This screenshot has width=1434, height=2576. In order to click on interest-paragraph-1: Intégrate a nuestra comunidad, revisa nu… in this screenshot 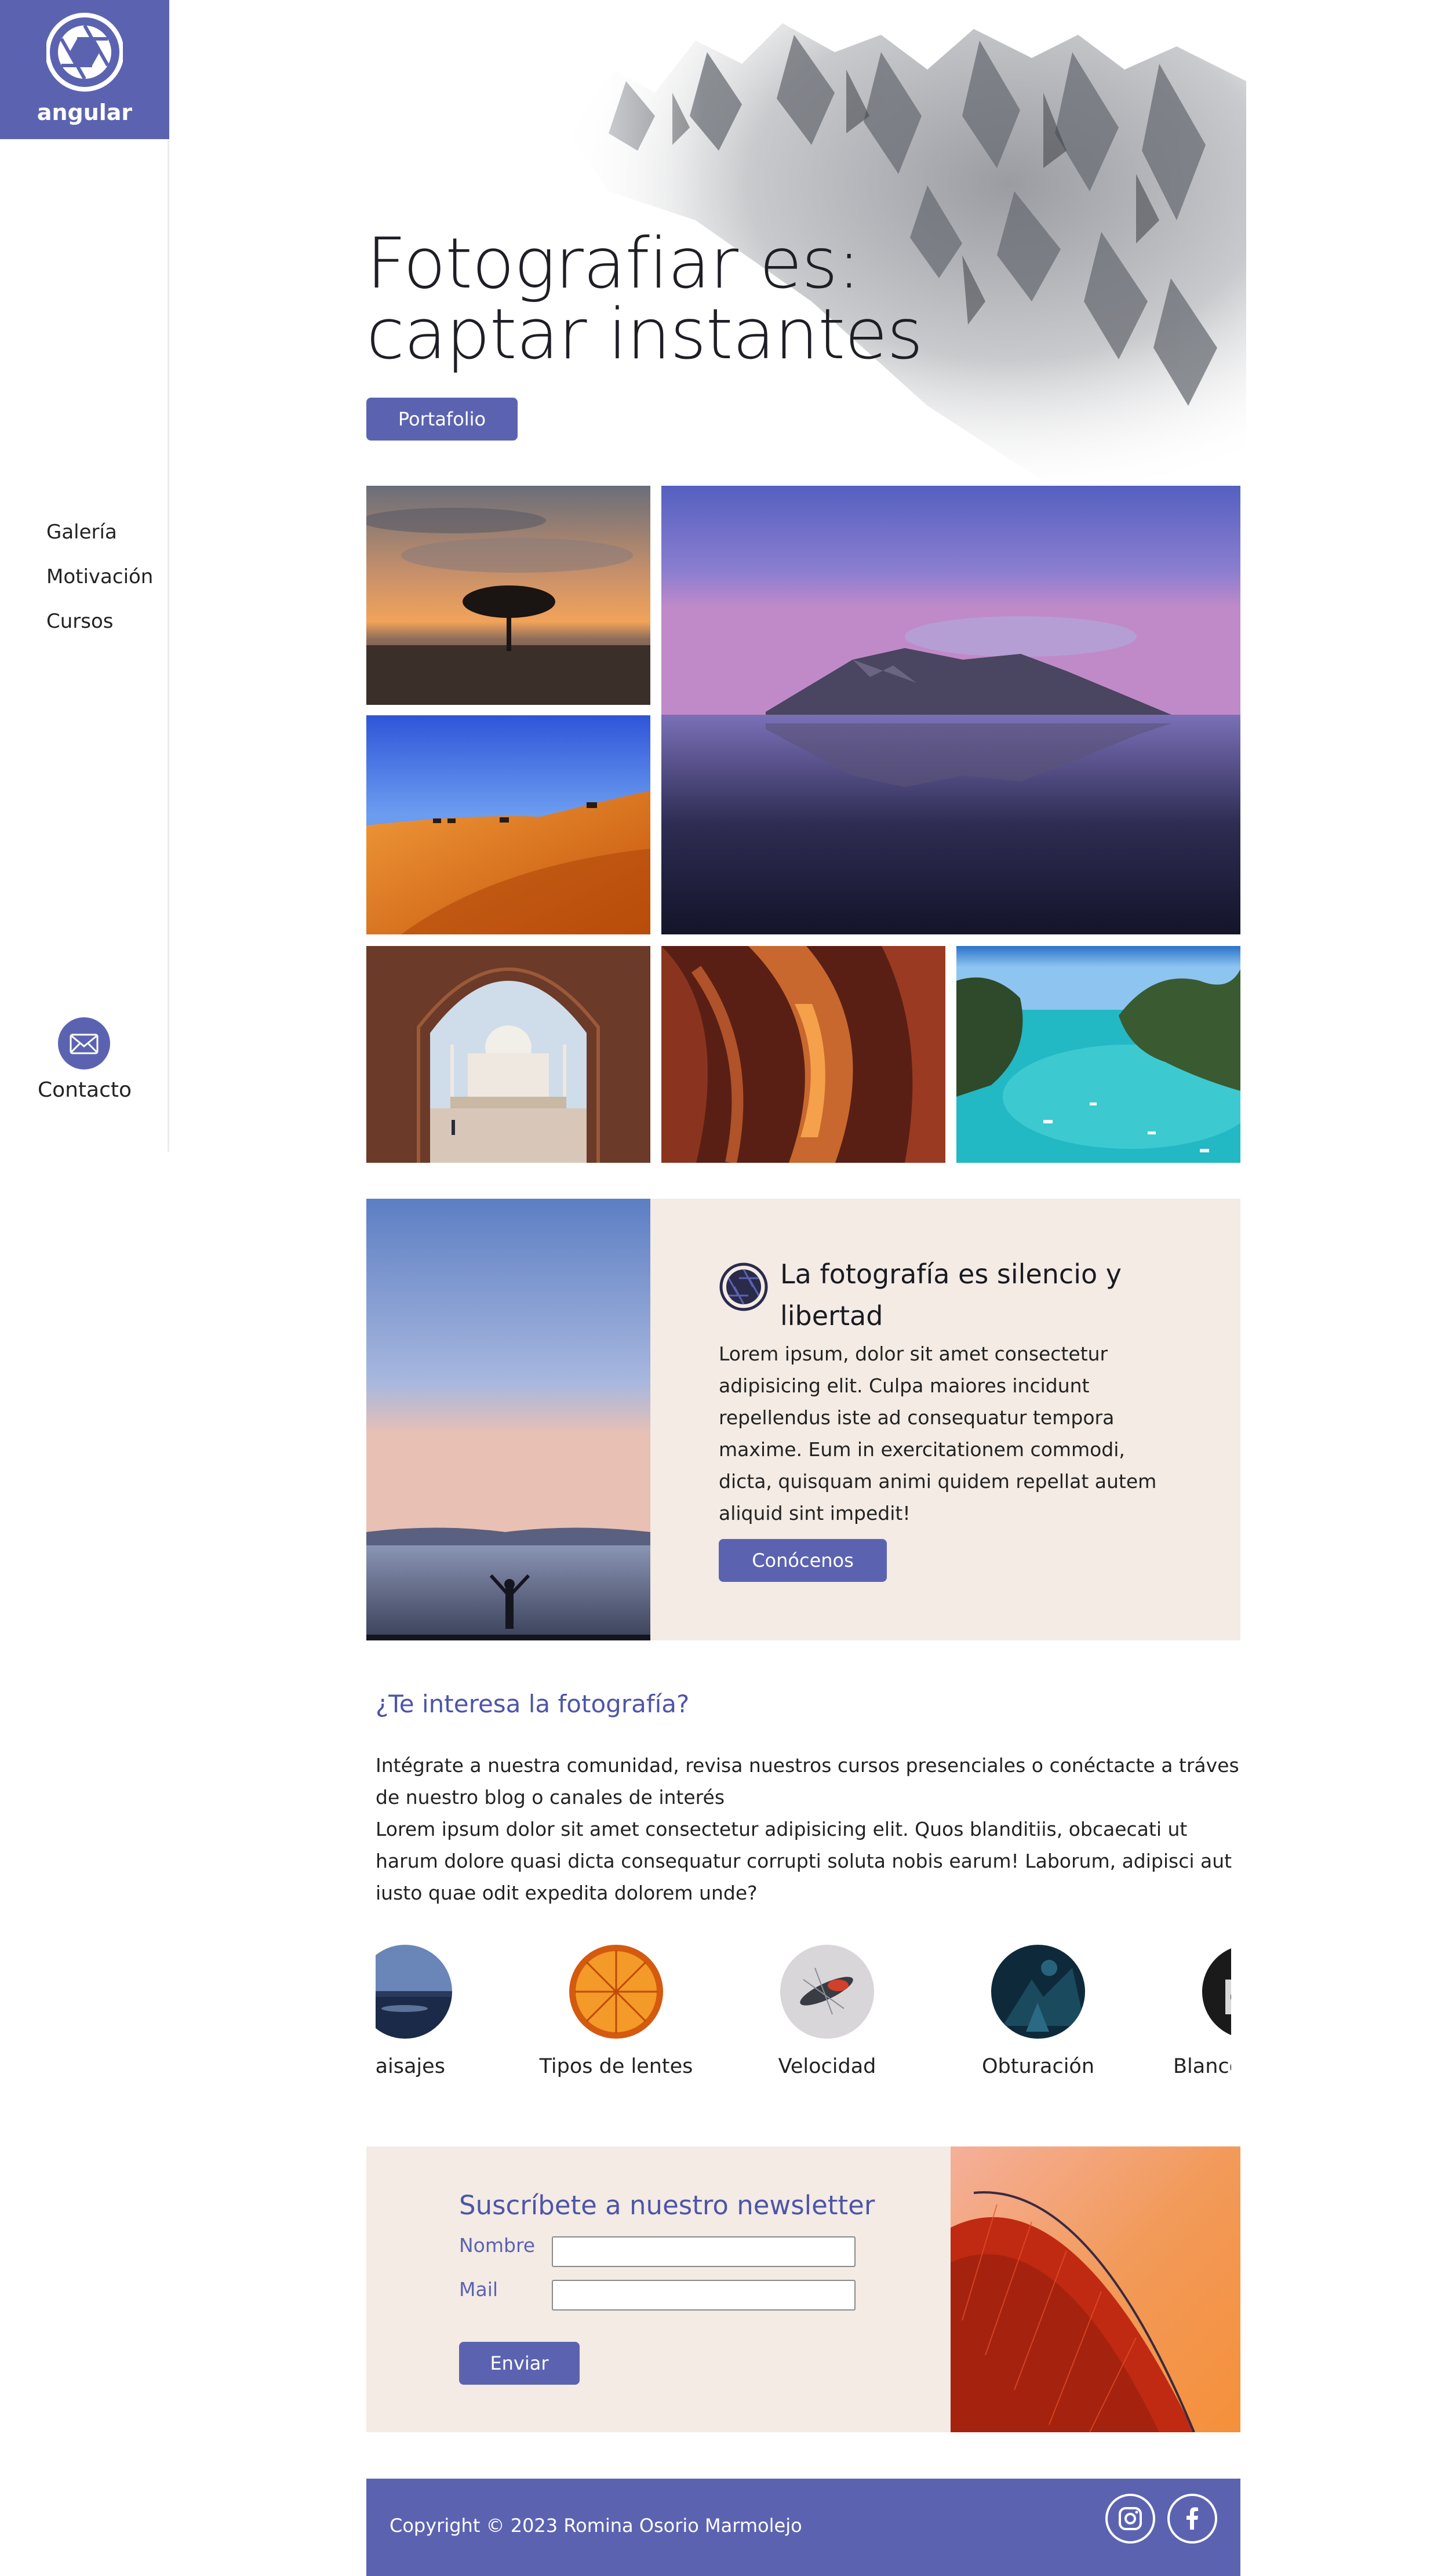, I will do `click(807, 1781)`.